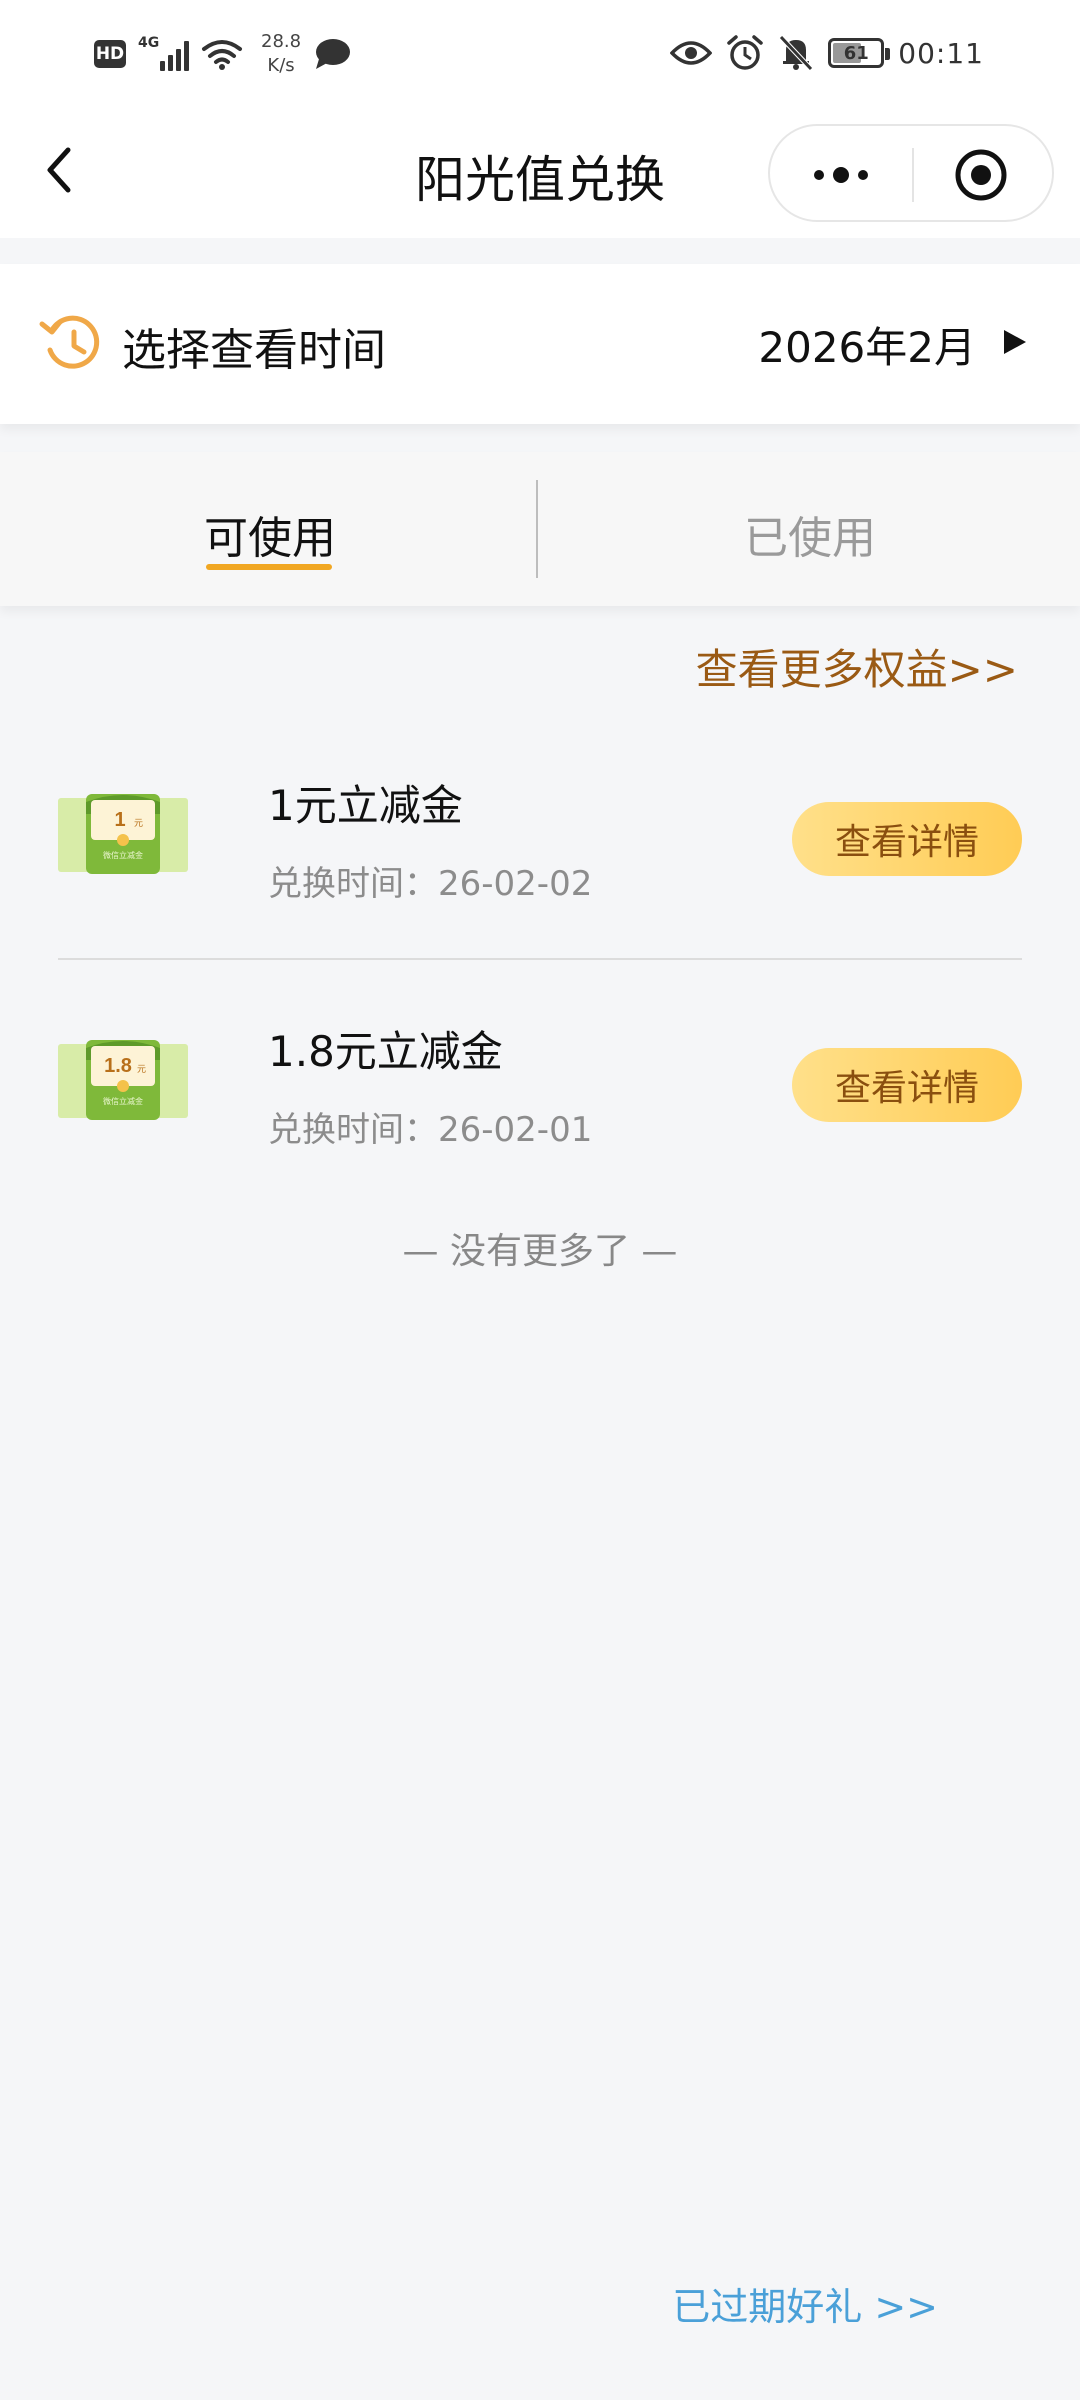 Image resolution: width=1080 pixels, height=2400 pixels. Describe the element at coordinates (810, 538) in the screenshot. I see `tab-used-label: 已使用` at that location.